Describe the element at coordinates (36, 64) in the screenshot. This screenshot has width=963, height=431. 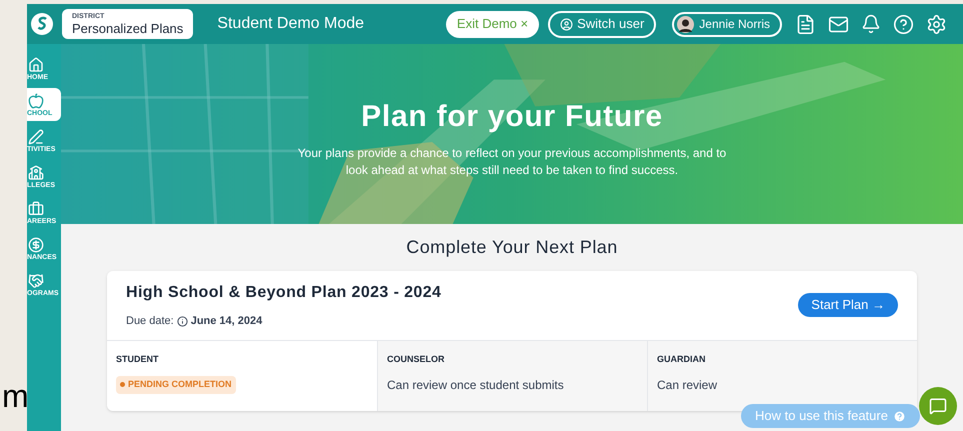
I see `house-icon` at that location.